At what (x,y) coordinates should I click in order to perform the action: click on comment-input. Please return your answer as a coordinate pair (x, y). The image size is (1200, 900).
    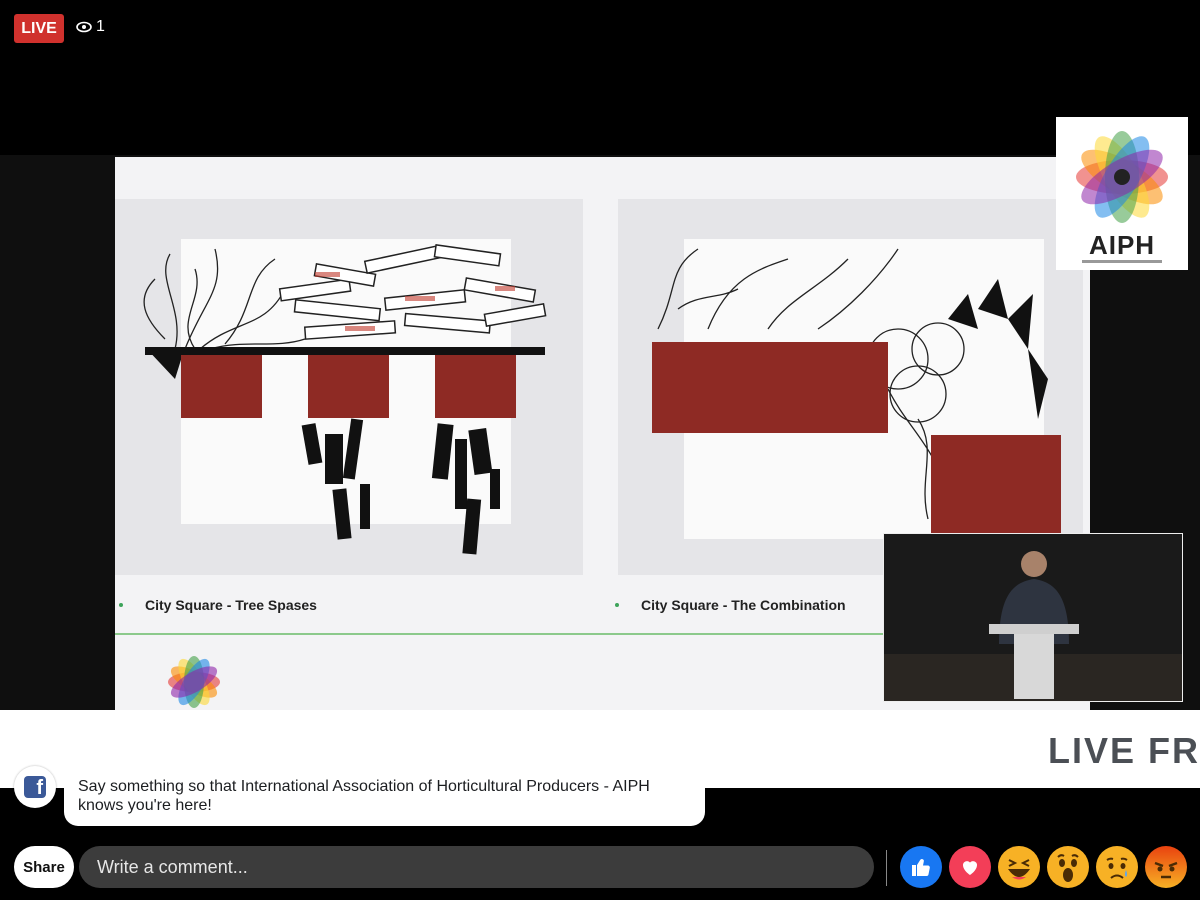
    Looking at the image, I should click on (476, 867).